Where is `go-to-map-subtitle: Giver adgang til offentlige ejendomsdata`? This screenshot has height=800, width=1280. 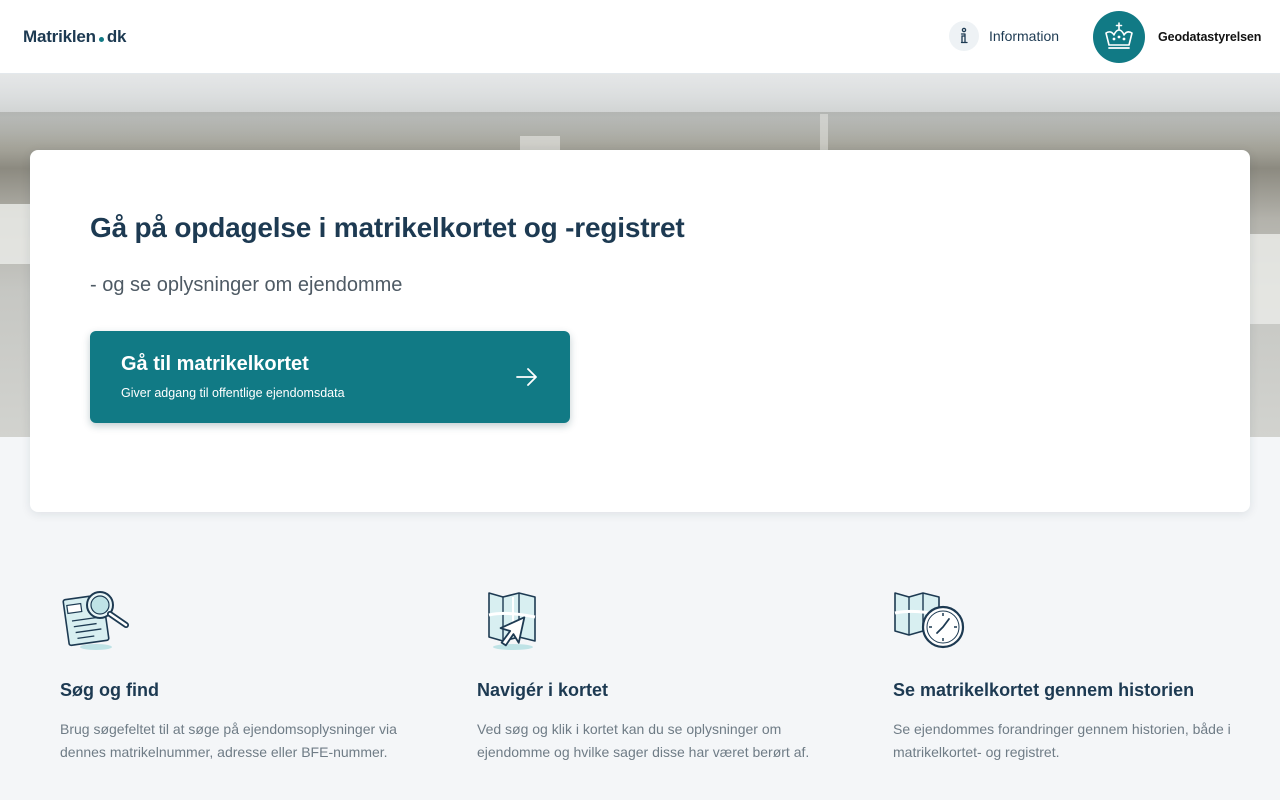
go-to-map-subtitle: Giver adgang til offentlige ejendomsdata is located at coordinates (233, 393).